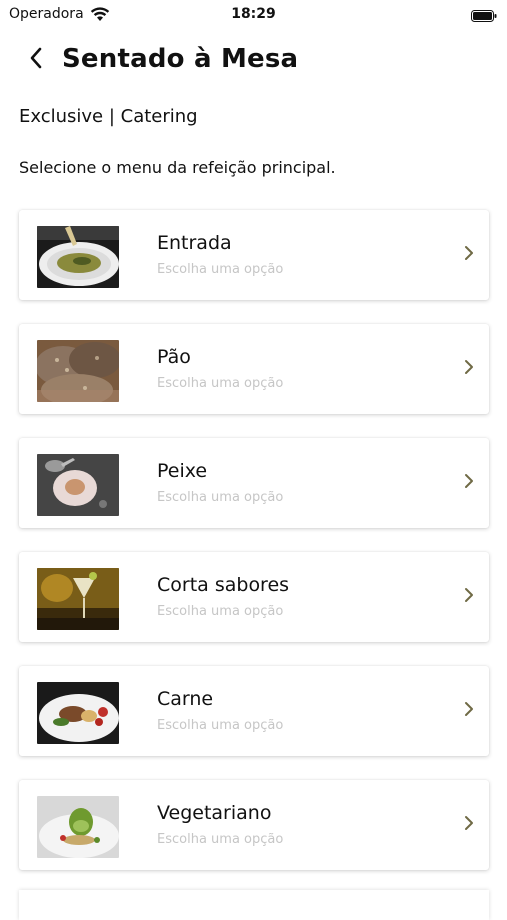  What do you see at coordinates (174, 357) in the screenshot?
I see `menu-item-label: Pão` at bounding box center [174, 357].